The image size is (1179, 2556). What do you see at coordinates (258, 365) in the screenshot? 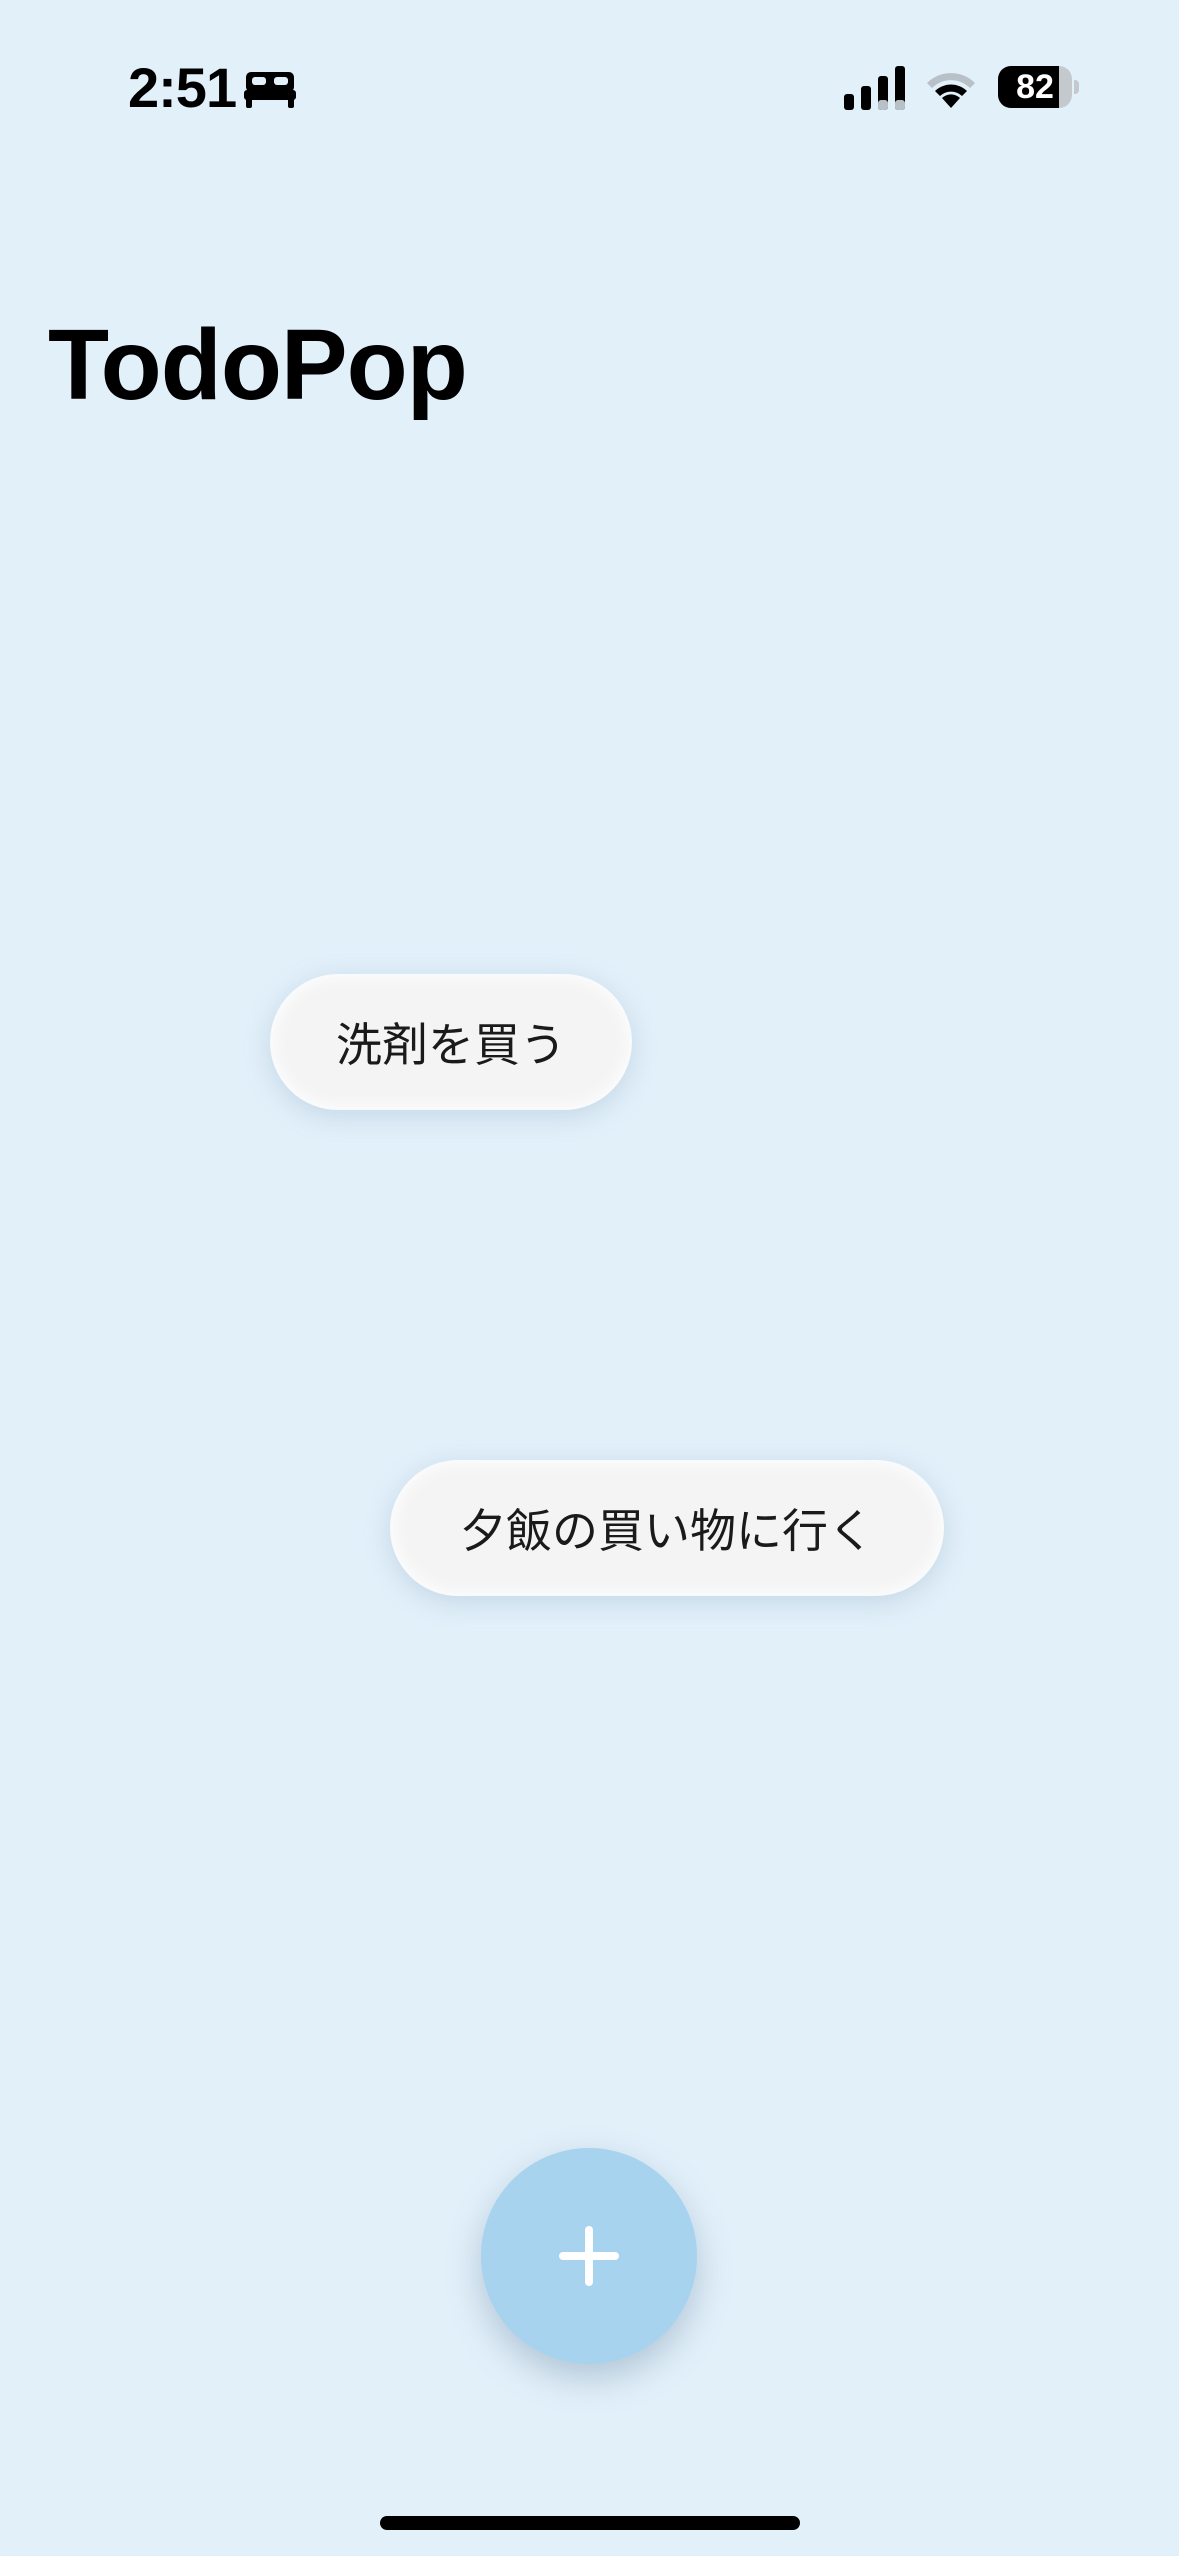
I see `page-title: TodoPop` at bounding box center [258, 365].